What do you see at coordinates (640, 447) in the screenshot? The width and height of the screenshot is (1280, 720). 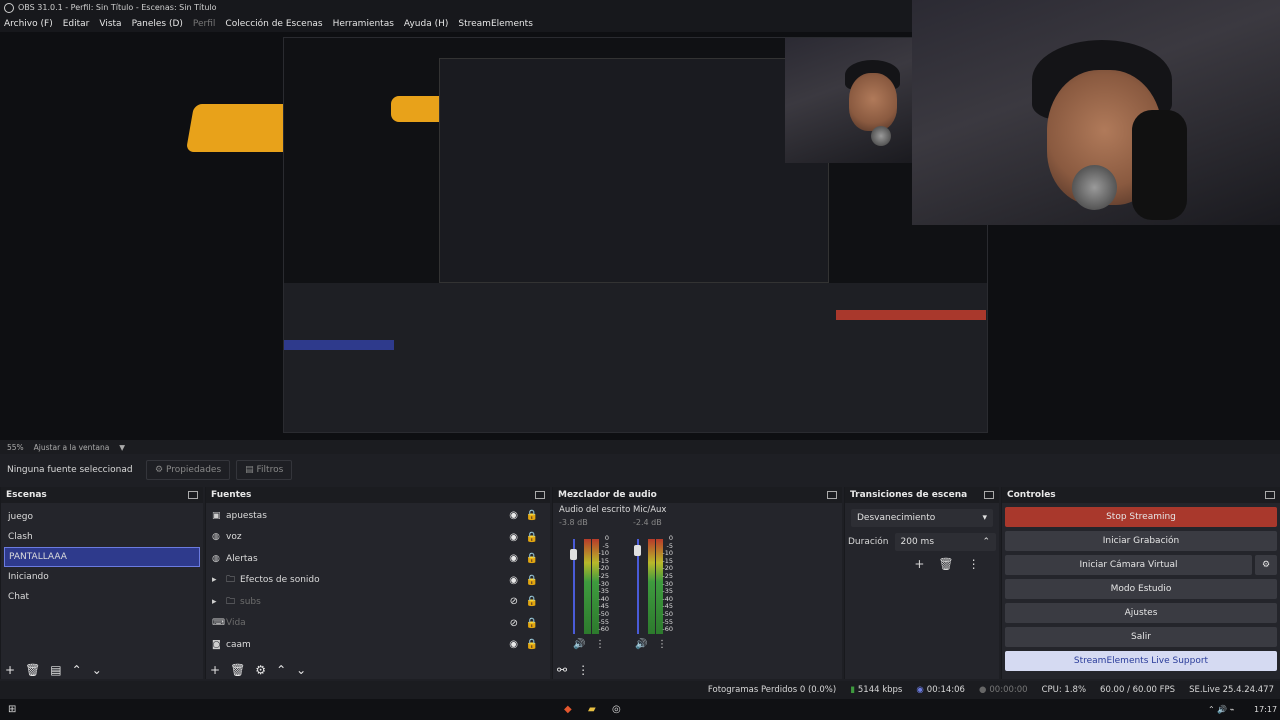 I see `preview-status: 55% Ajustar a la ventana ▼` at bounding box center [640, 447].